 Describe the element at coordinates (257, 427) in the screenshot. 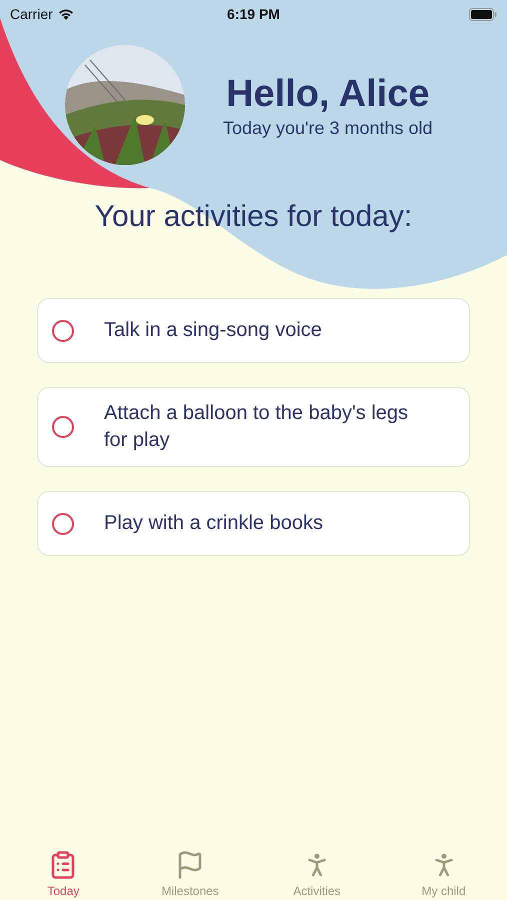

I see `activity-label: Attach a balloon to the baby's legs for play` at that location.